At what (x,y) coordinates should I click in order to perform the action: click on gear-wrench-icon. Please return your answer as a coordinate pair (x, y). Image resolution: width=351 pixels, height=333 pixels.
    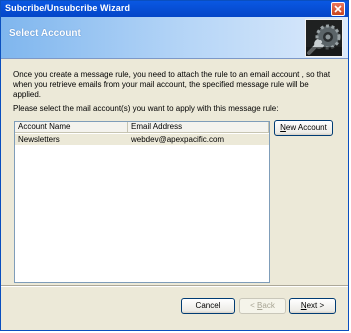
    Looking at the image, I should click on (324, 38).